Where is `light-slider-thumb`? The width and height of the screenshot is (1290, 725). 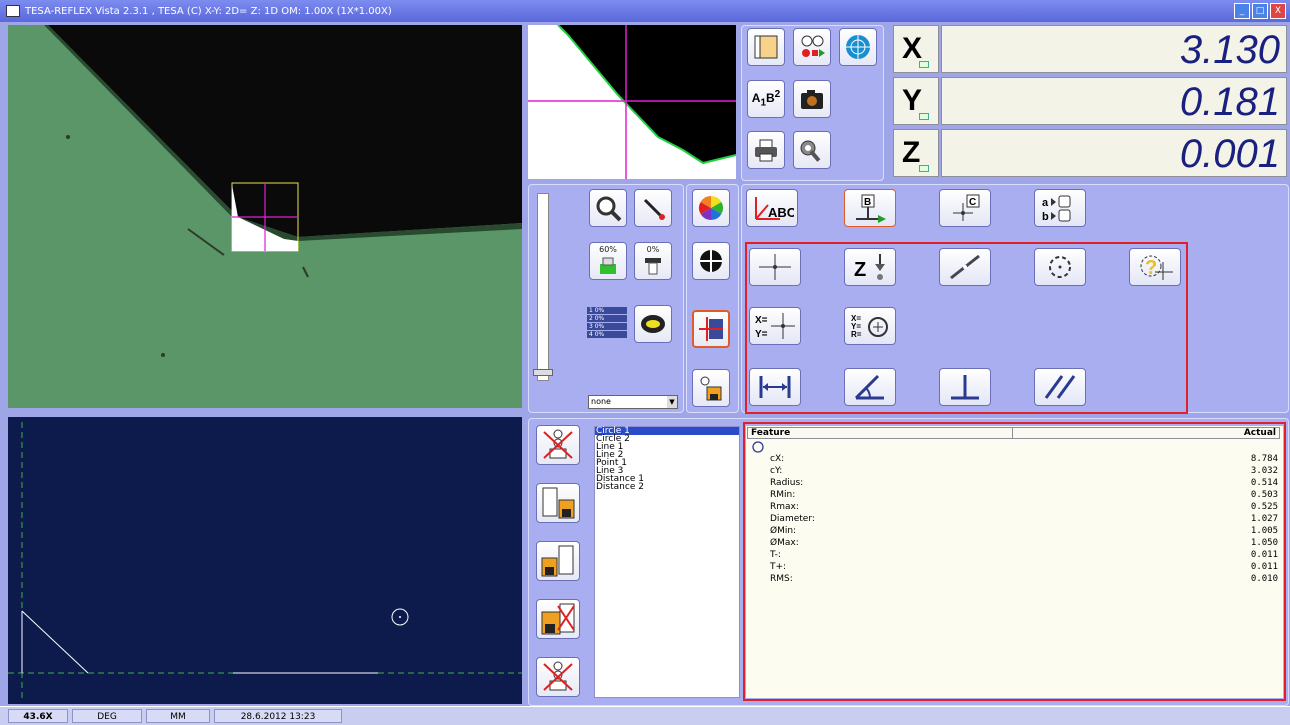 light-slider-thumb is located at coordinates (543, 372).